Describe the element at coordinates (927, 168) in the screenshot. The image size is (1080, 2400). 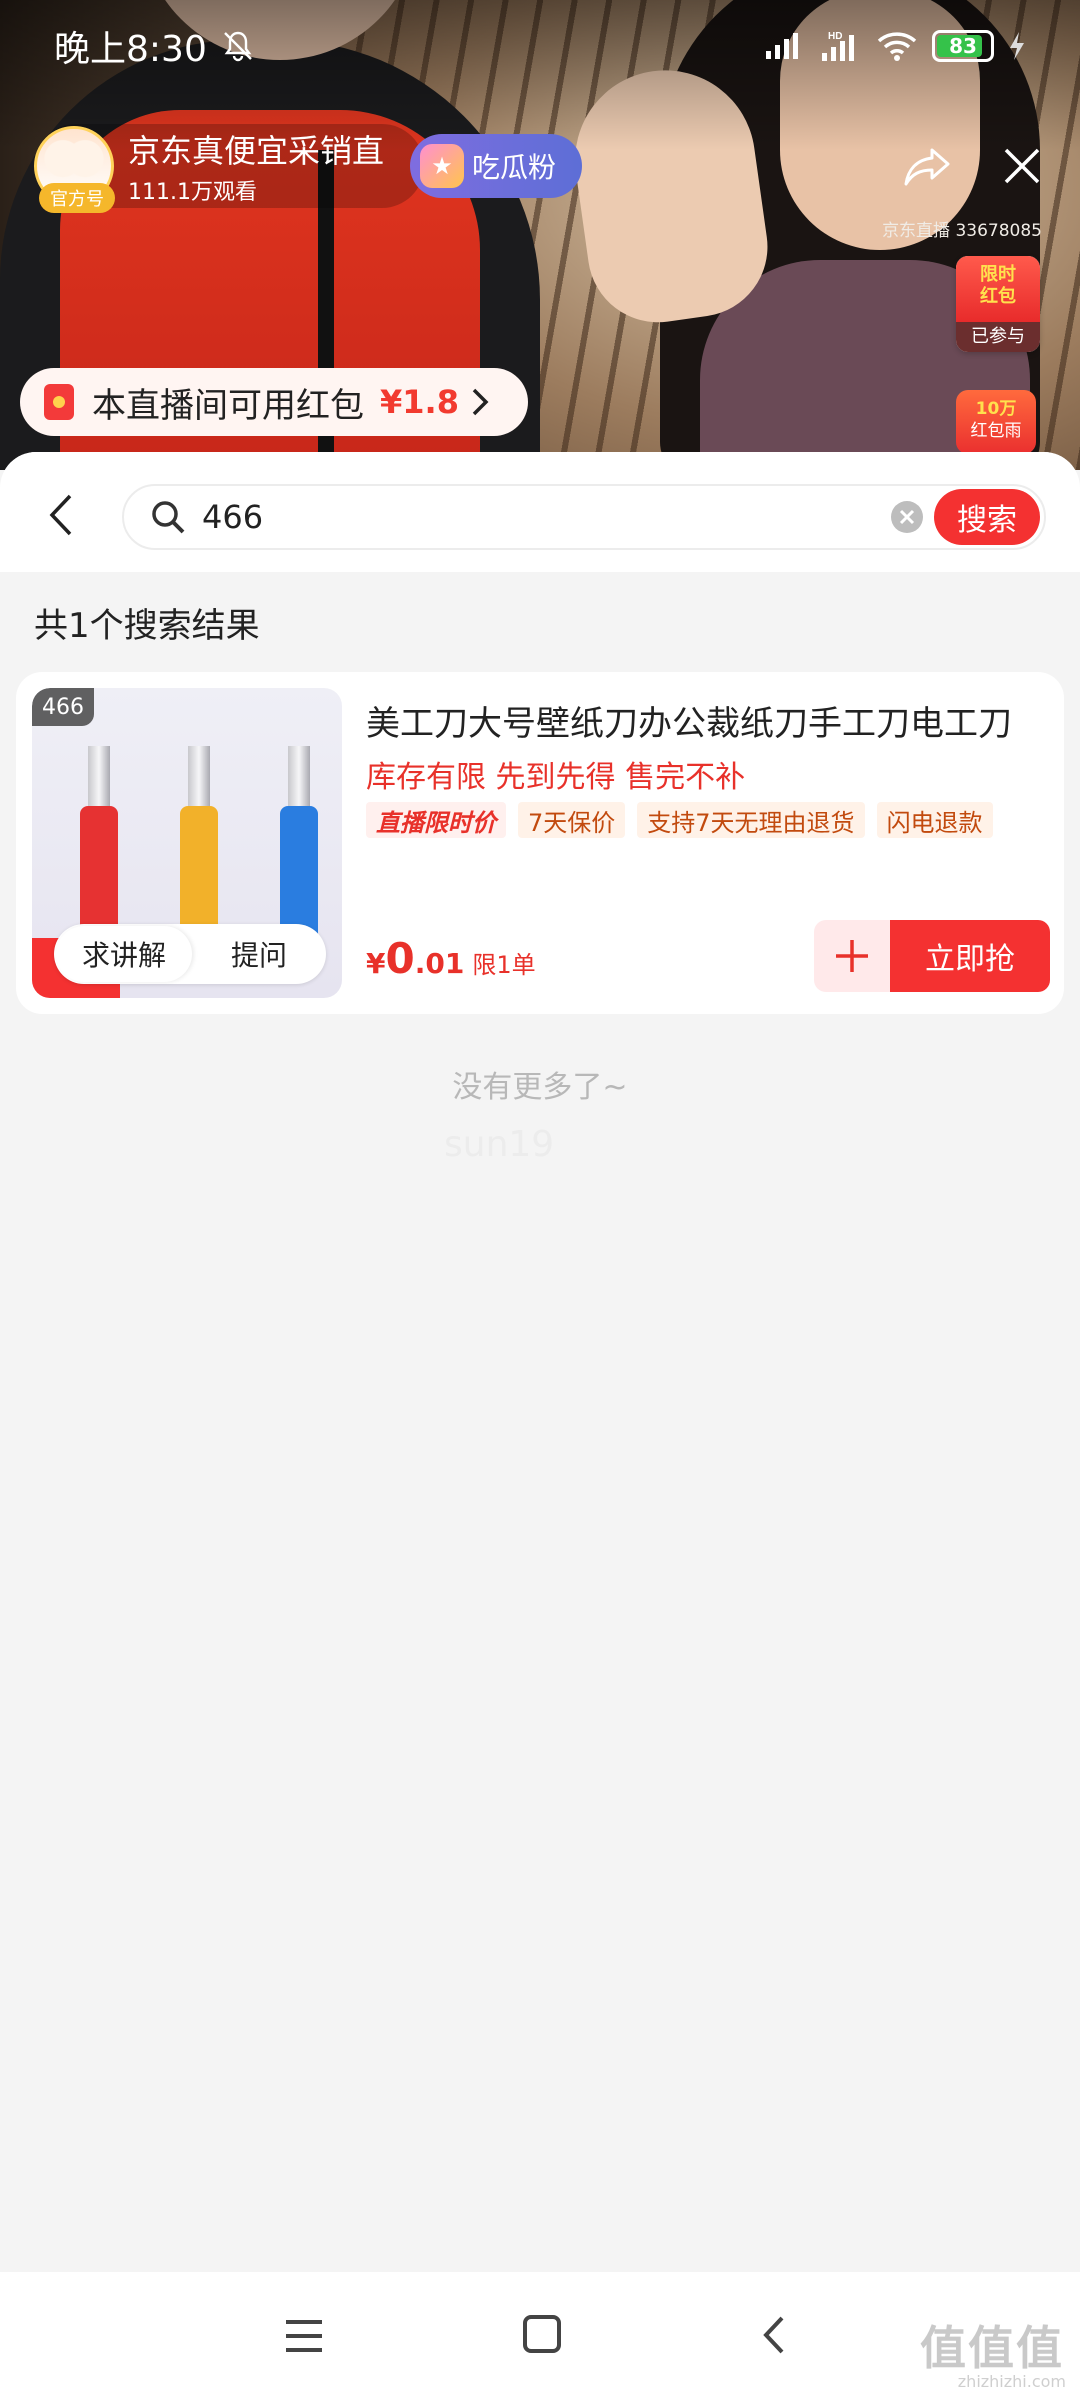
I see `share-icon` at that location.